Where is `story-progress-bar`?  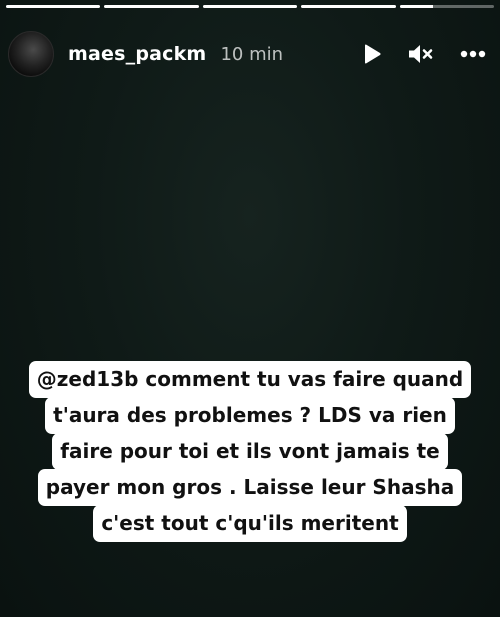 story-progress-bar is located at coordinates (250, 6).